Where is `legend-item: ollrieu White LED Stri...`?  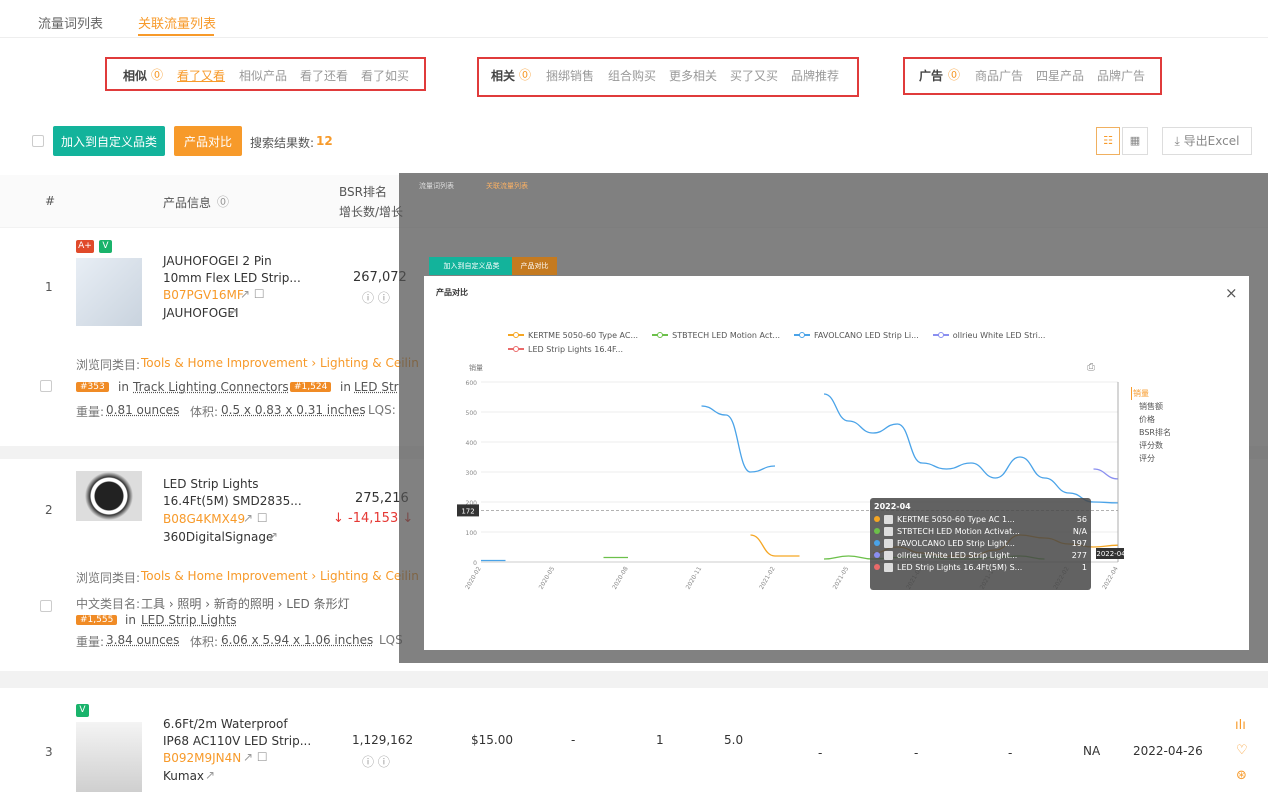
legend-item: ollrieu White LED Stri... is located at coordinates (989, 335).